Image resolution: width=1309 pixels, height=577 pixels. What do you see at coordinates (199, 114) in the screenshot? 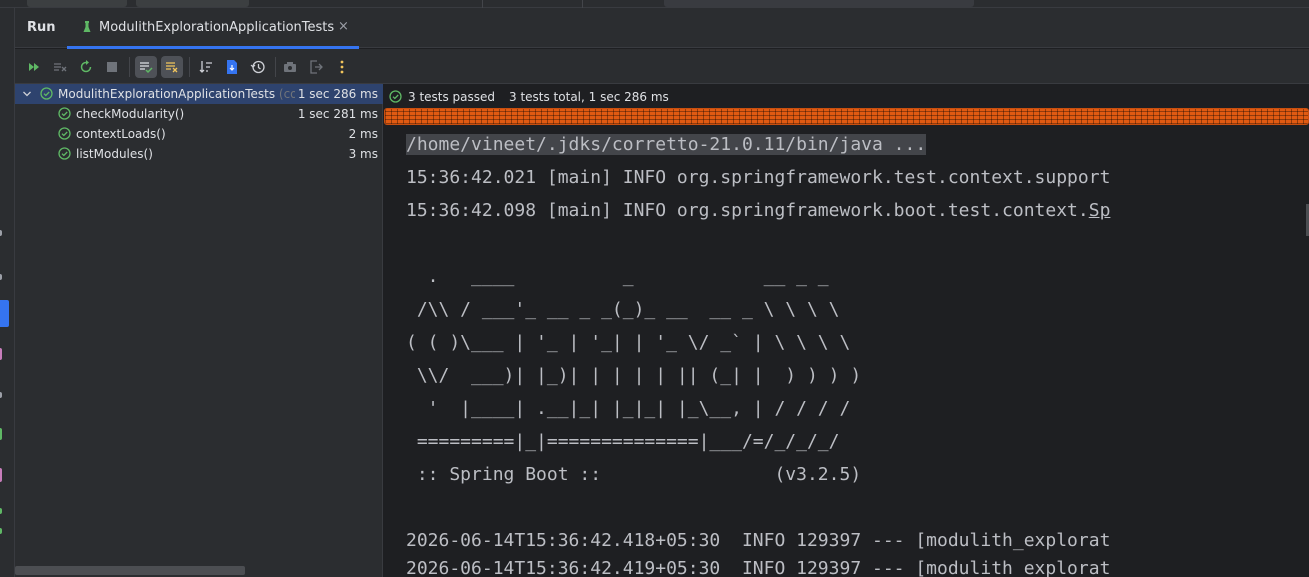
I see `tree-test-row: checkModularity() 1 sec 281 ms` at bounding box center [199, 114].